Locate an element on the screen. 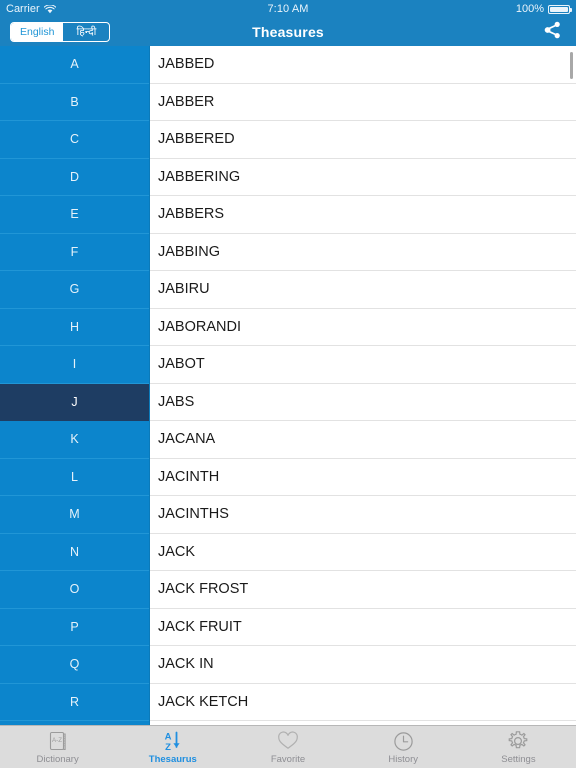 Image resolution: width=576 pixels, height=768 pixels. dictionary-book-icon: A-Z is located at coordinates (58, 741).